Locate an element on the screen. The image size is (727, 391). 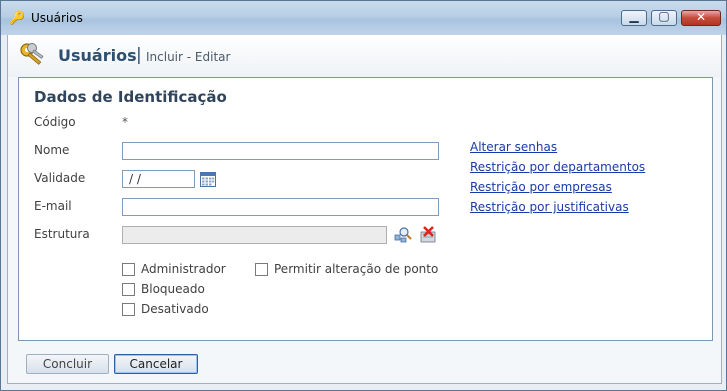
bloqueado-checkbox: Bloqueado is located at coordinates (163, 289).